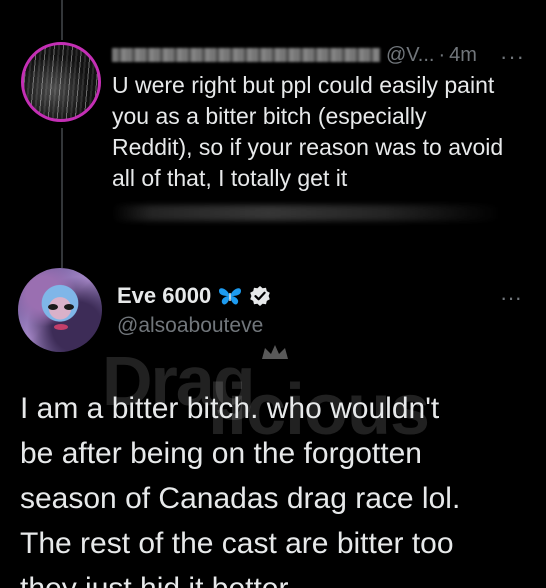 This screenshot has height=588, width=546. Describe the element at coordinates (221, 453) in the screenshot. I see `tweet-line: be after being on the forgotten` at that location.